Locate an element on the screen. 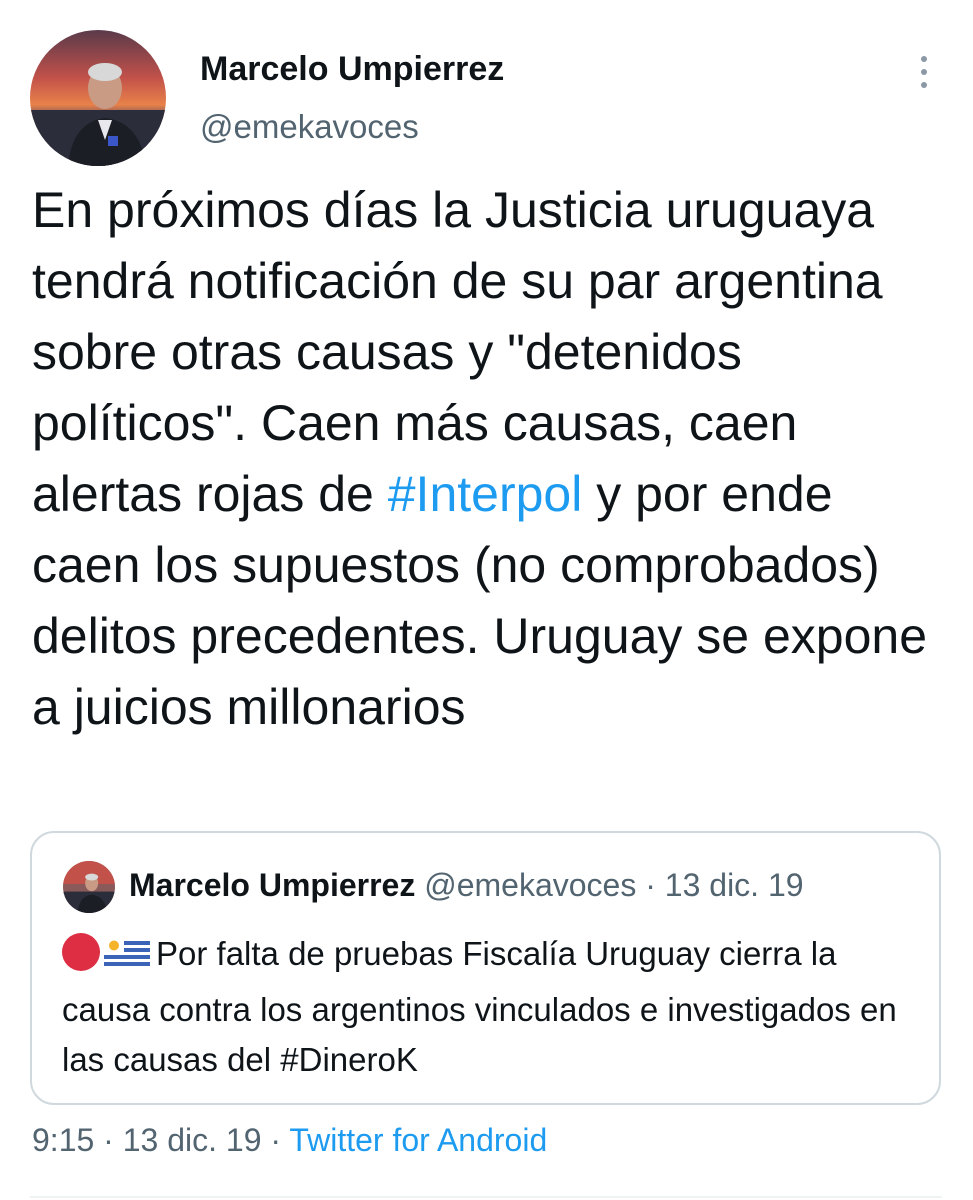 The image size is (973, 1200). uruguay-flag-icon is located at coordinates (127, 960).